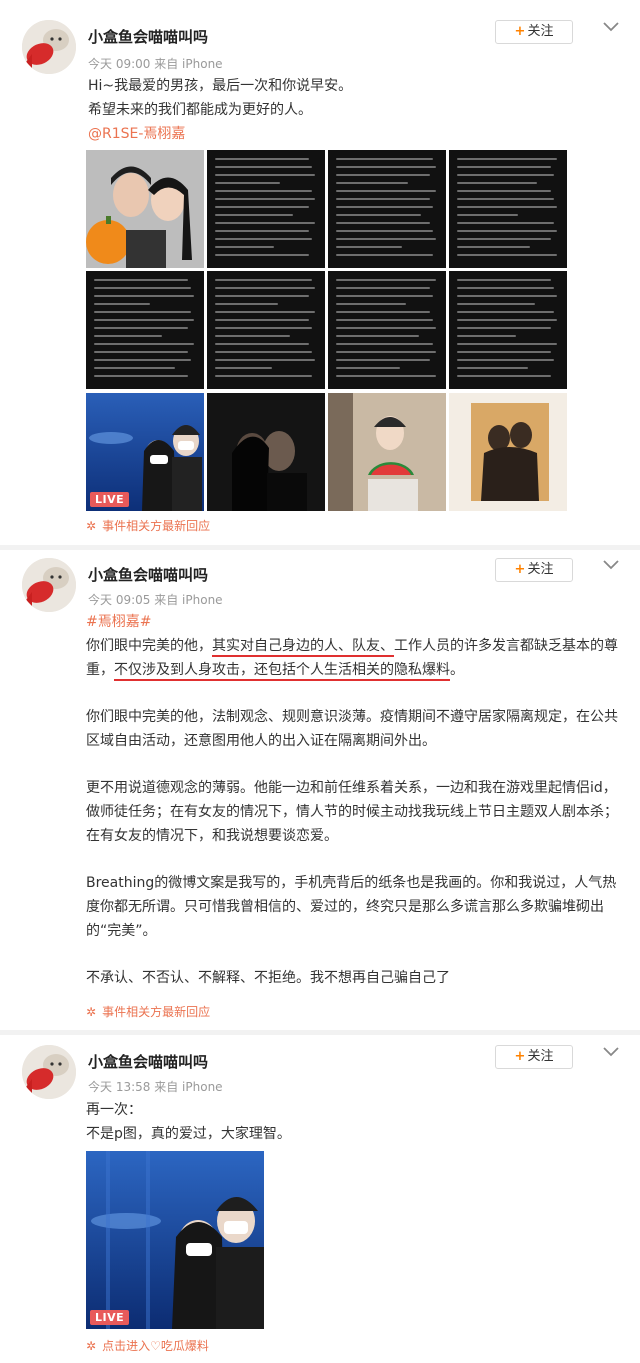 The width and height of the screenshot is (640, 1363). What do you see at coordinates (119, 600) in the screenshot?
I see `post-time: 今天 09:05` at bounding box center [119, 600].